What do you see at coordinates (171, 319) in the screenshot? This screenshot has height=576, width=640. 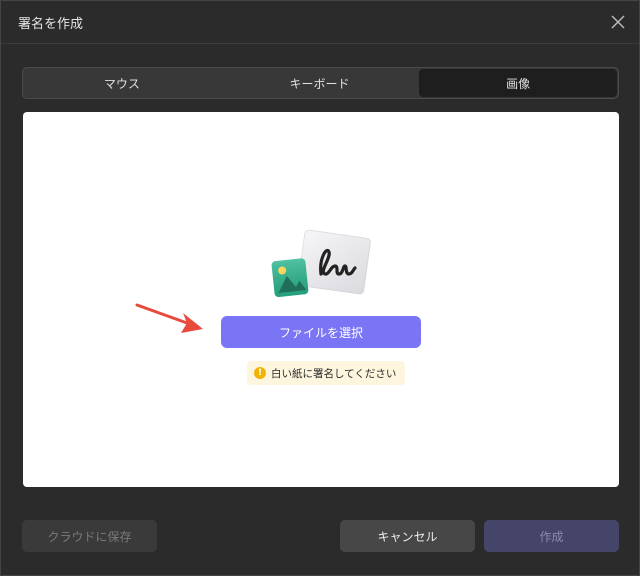 I see `red-arrow-icon` at bounding box center [171, 319].